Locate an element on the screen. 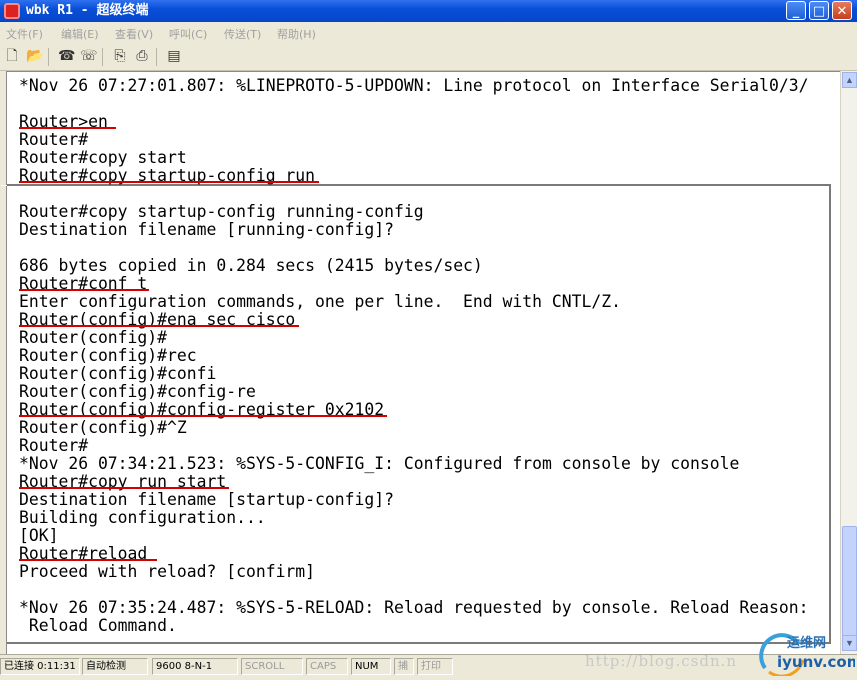 The image size is (857, 680). status-capture: 捕 is located at coordinates (404, 666).